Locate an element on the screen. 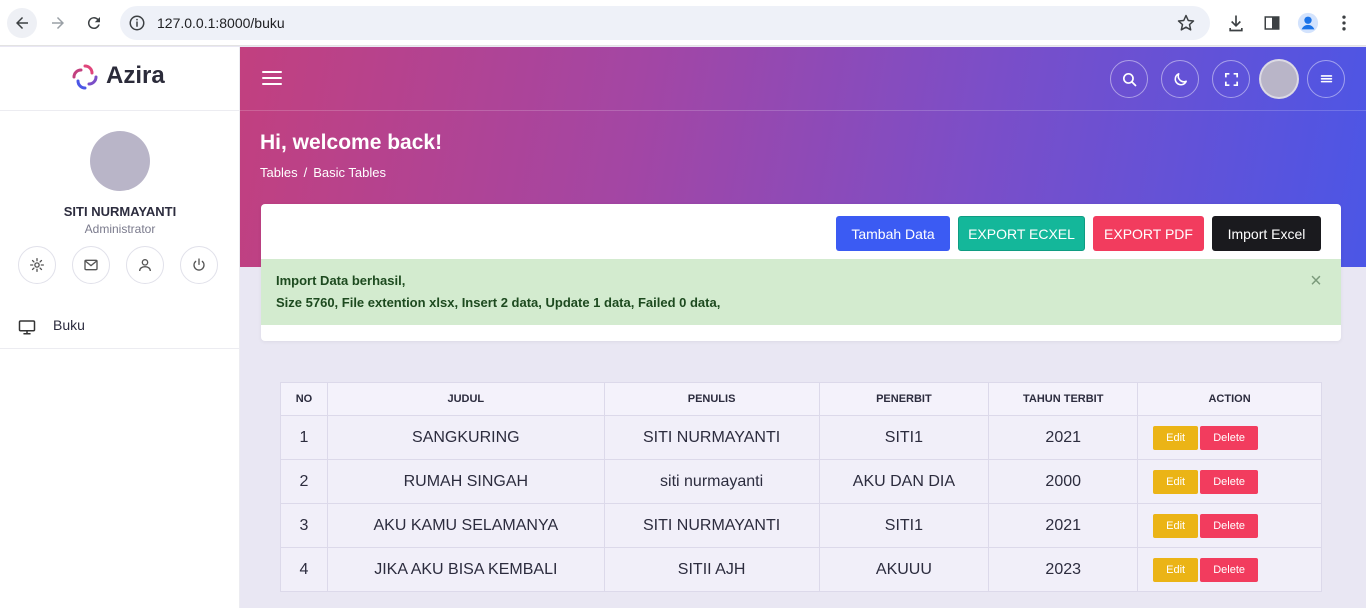 This screenshot has height=608, width=1366. close-icon: × is located at coordinates (1316, 281).